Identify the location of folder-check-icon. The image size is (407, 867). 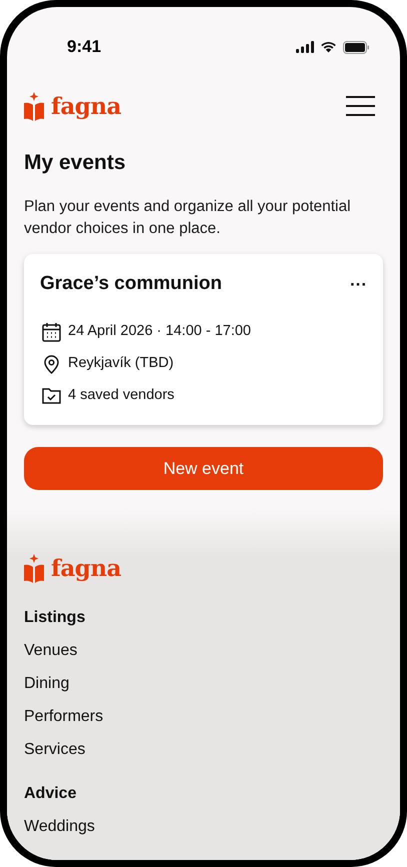
(51, 395).